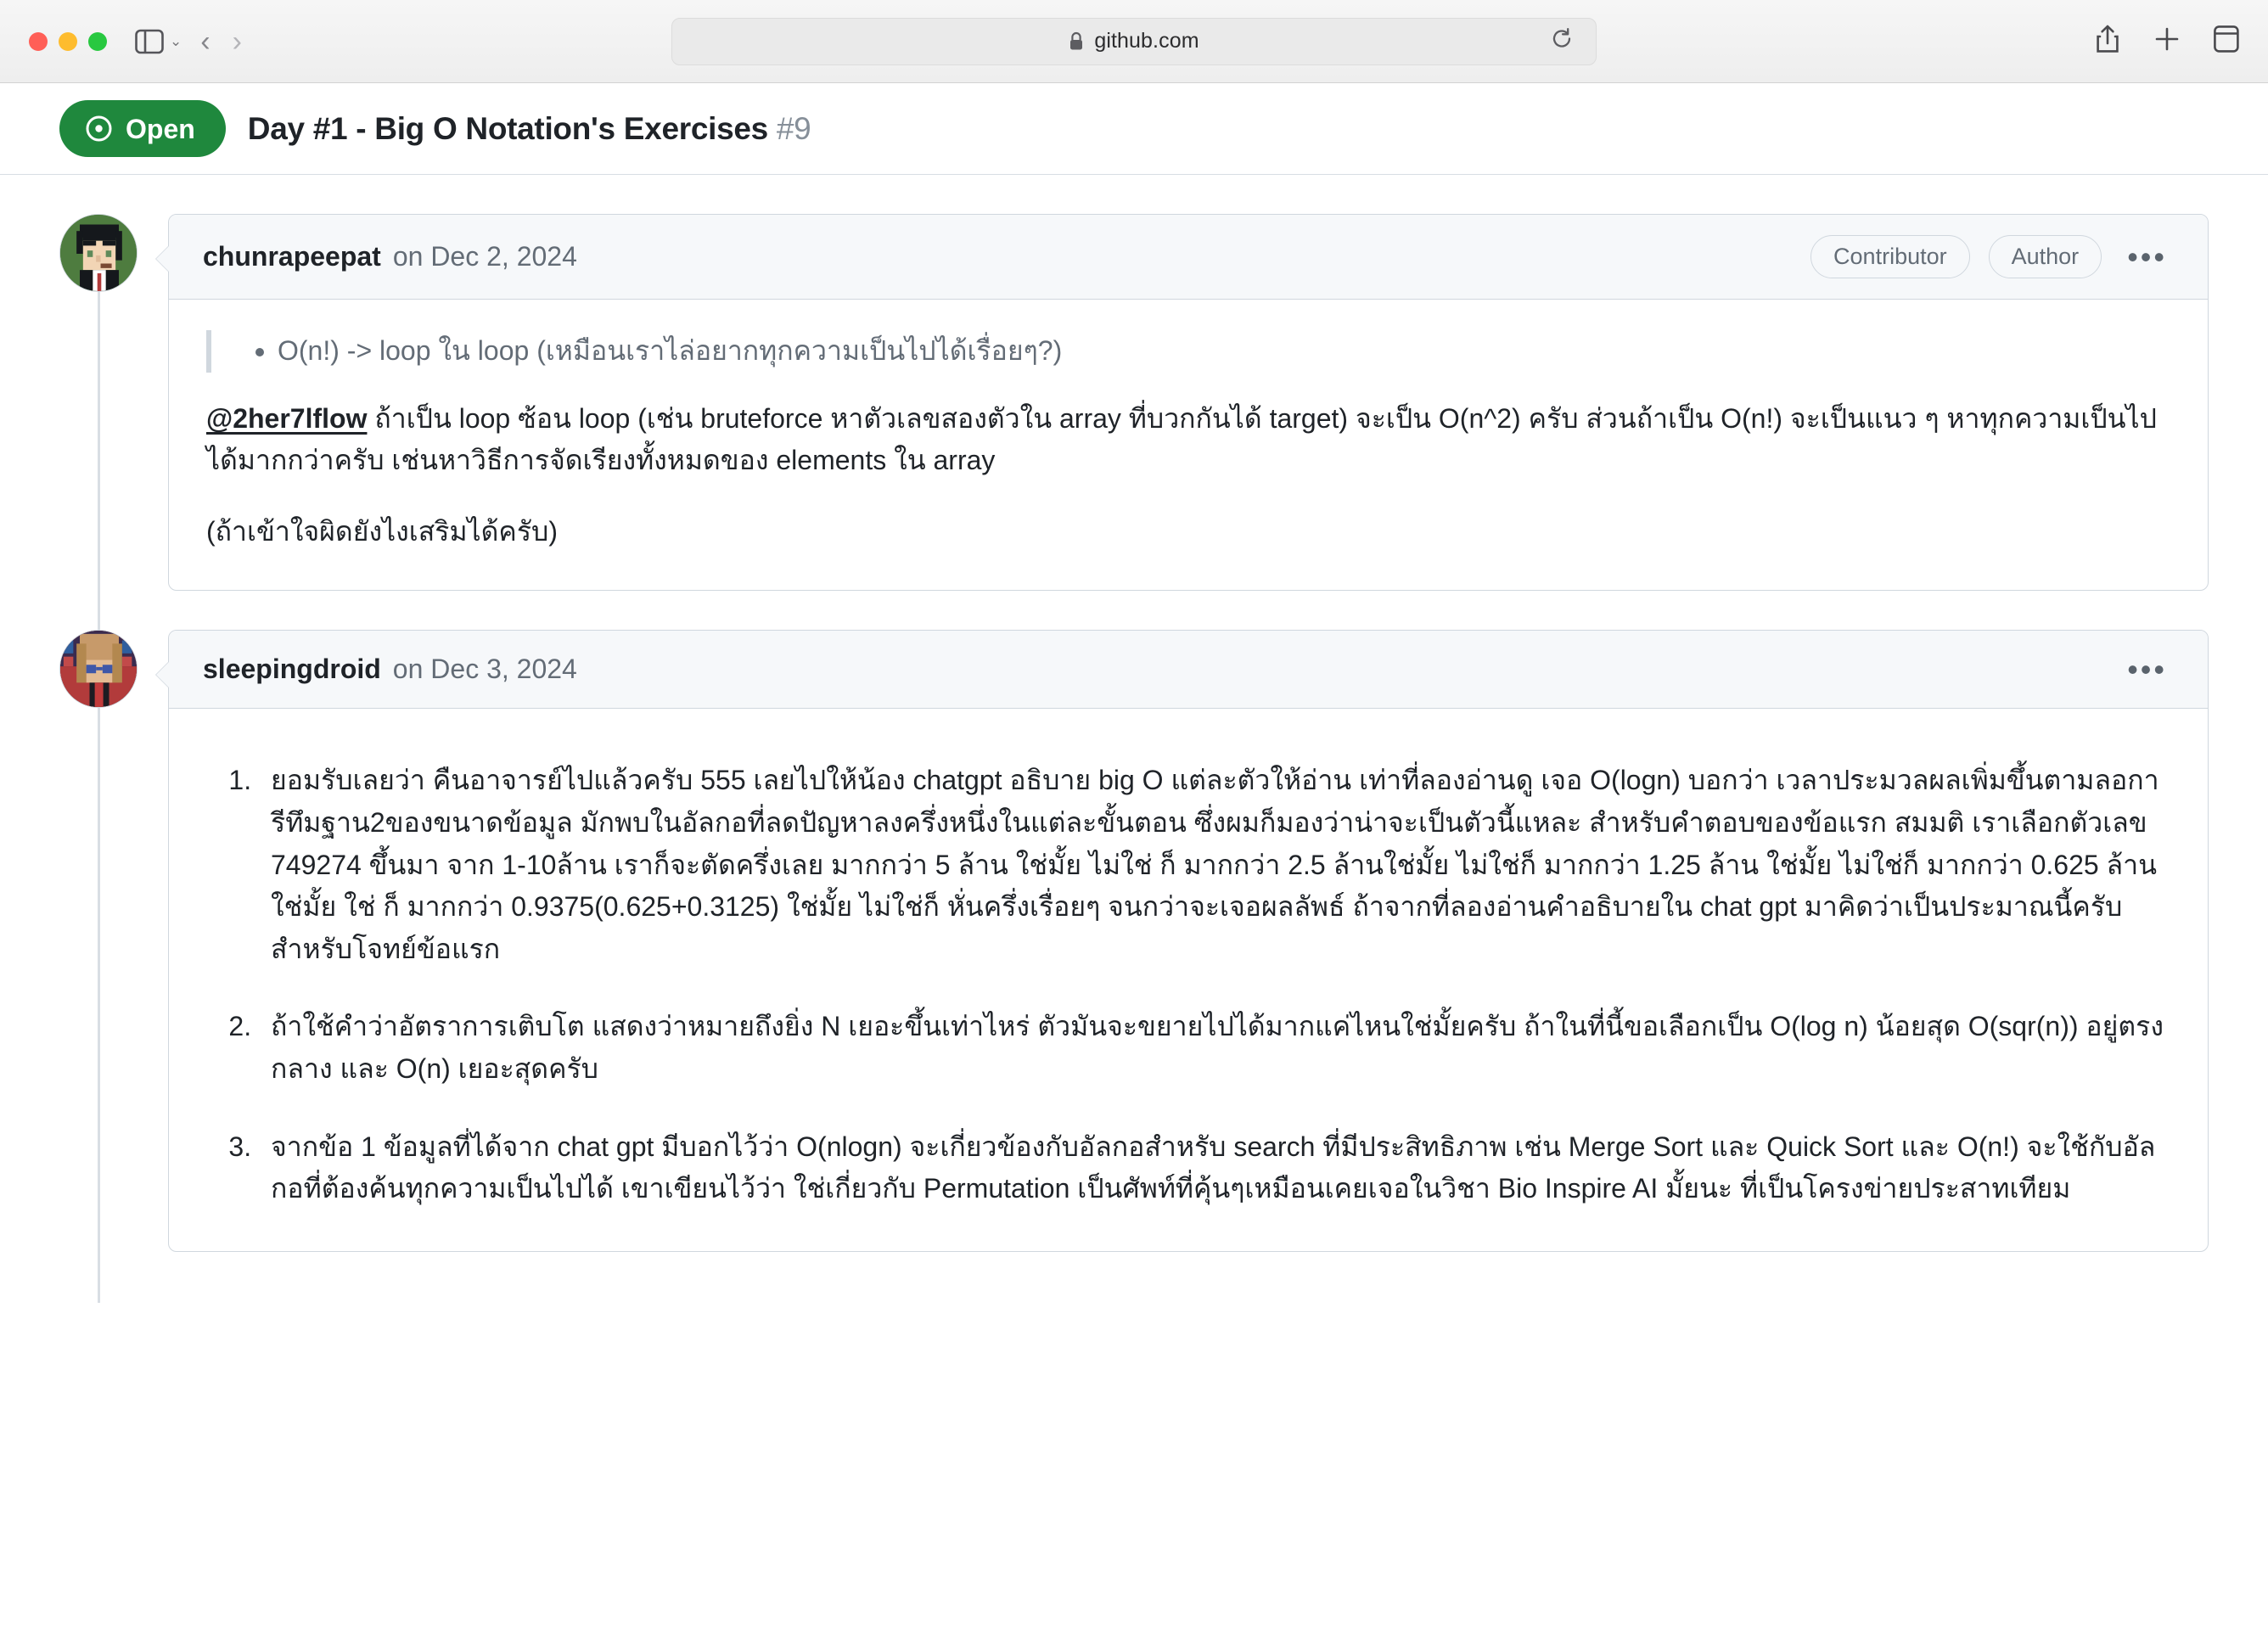 This screenshot has height=1633, width=2268. I want to click on tab-overview-icon, so click(2226, 41).